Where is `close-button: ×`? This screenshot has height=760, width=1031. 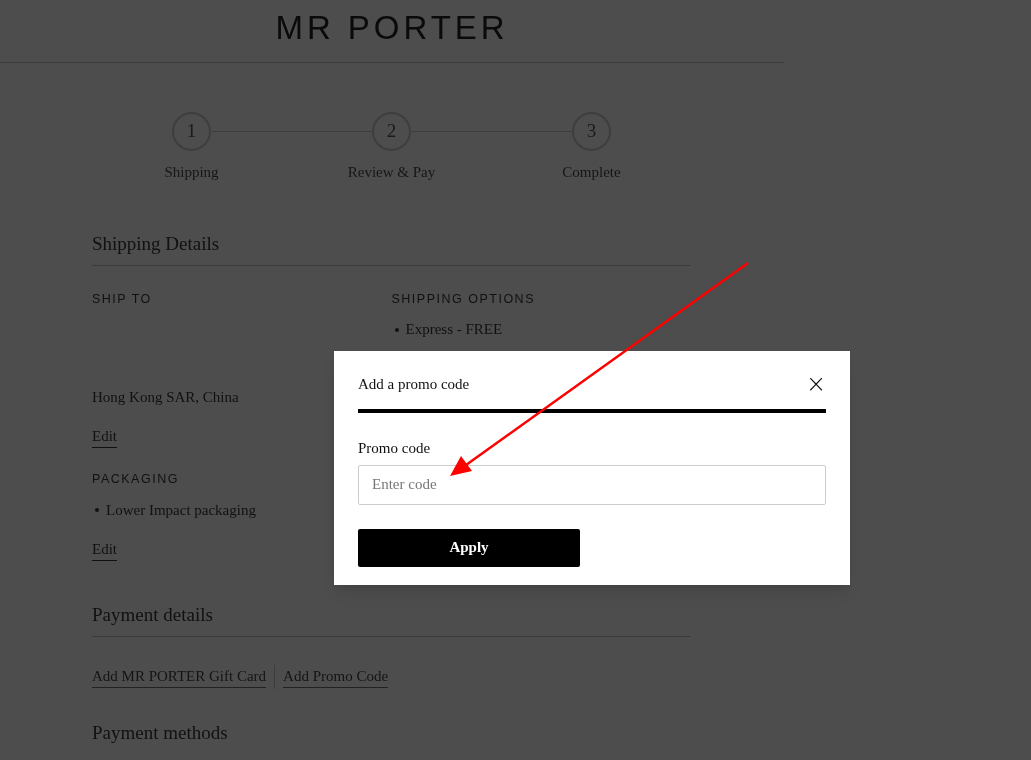
close-button: × is located at coordinates (815, 384).